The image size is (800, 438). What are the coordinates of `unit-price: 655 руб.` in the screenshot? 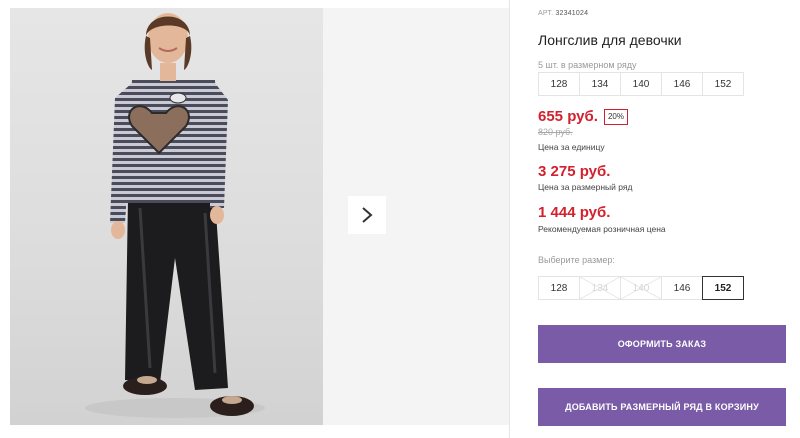 It's located at (568, 116).